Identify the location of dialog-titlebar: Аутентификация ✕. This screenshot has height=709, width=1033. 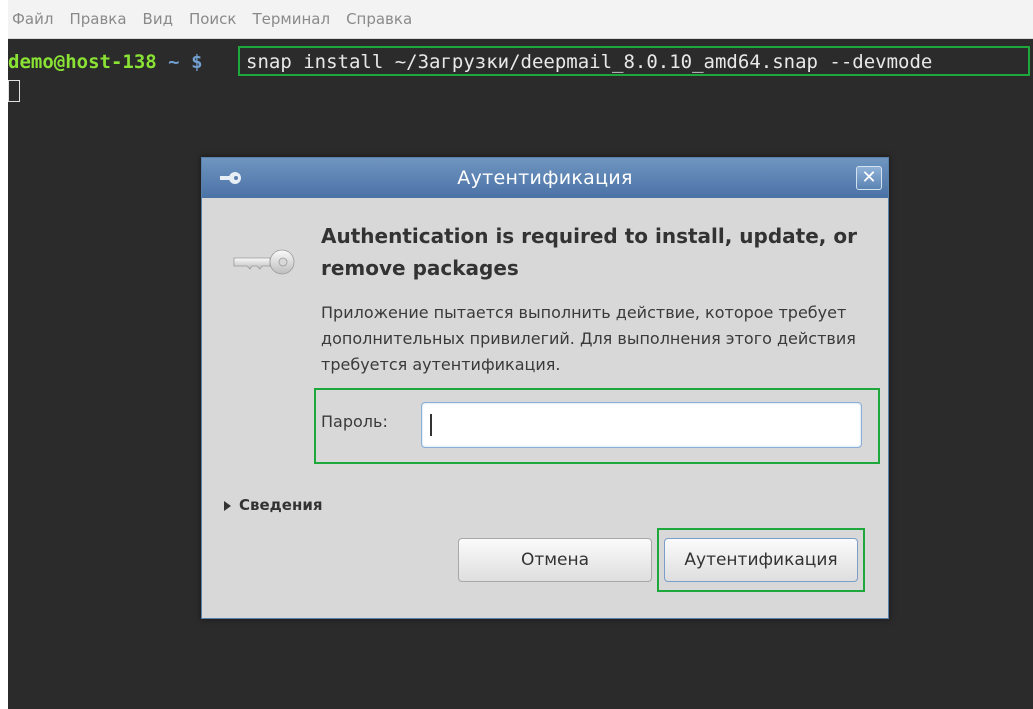
(545, 178).